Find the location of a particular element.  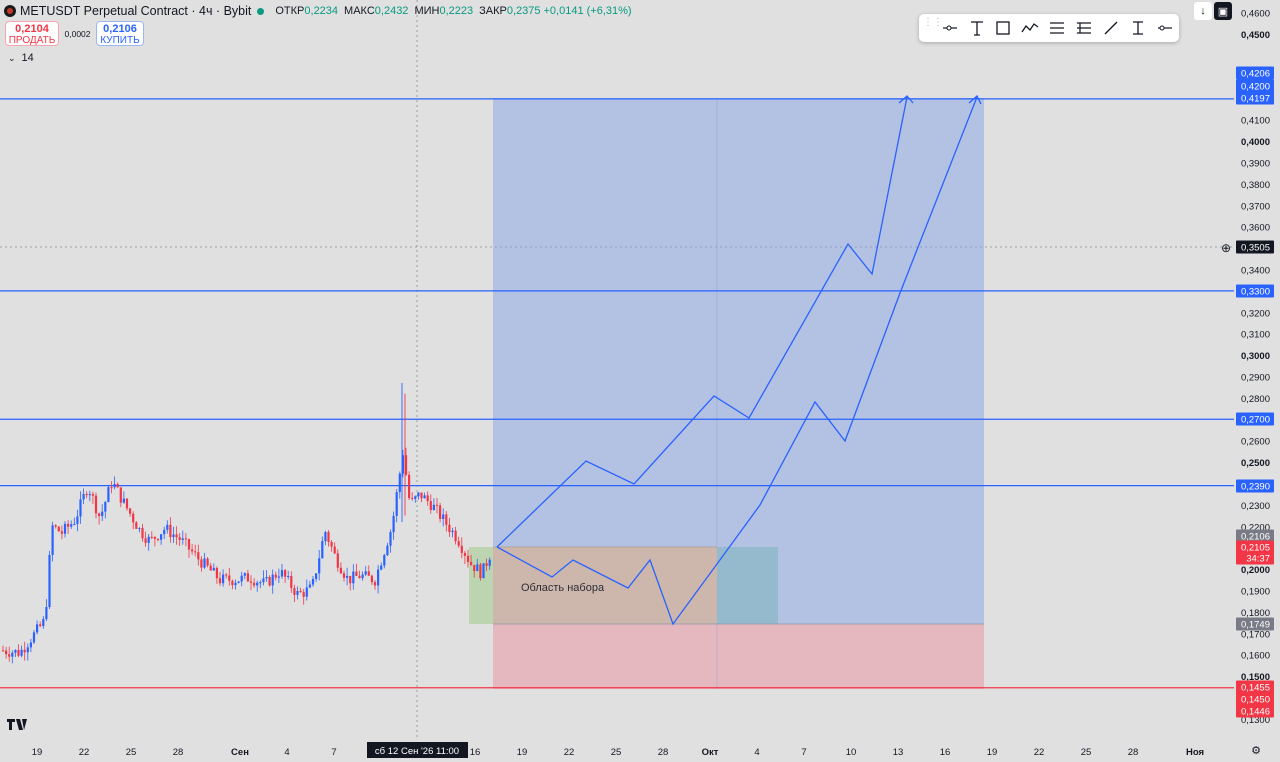

price-badge: 0,1749 is located at coordinates (1255, 624).